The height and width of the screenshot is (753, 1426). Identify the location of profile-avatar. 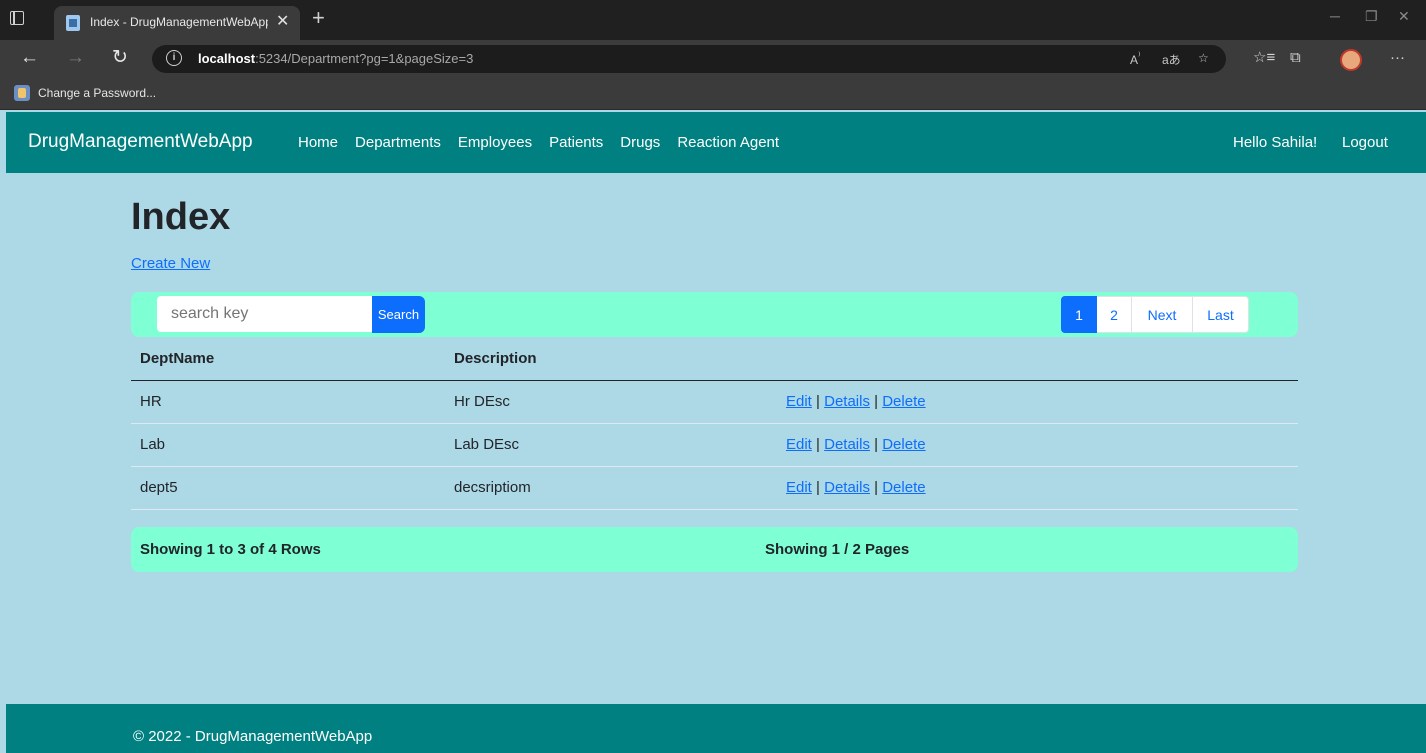
(1351, 60).